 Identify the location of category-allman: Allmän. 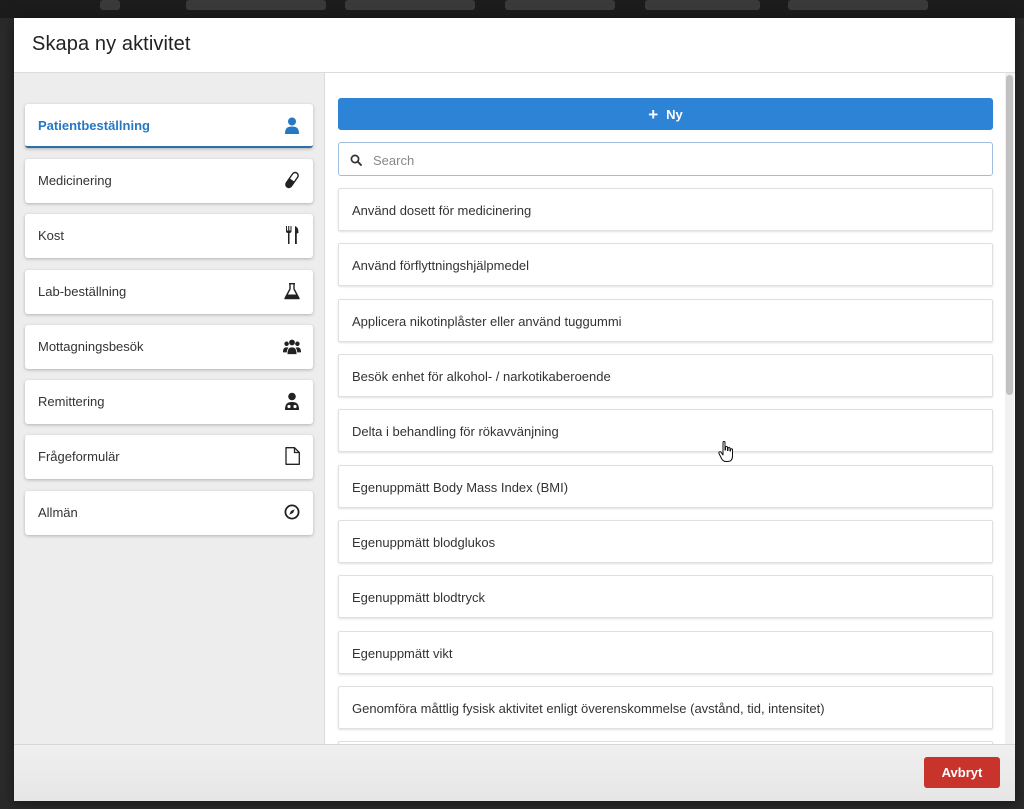
(169, 513).